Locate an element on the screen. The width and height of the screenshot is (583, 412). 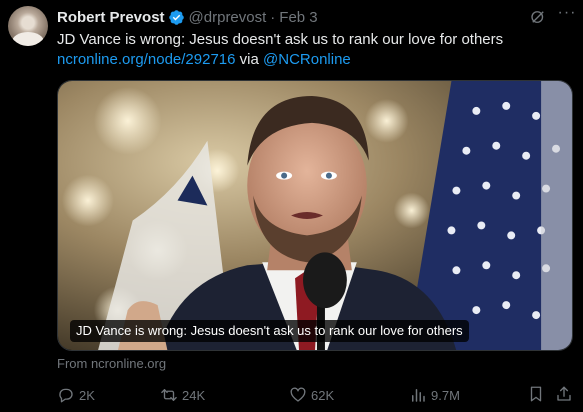
tweet-link-line: ncronline.org/node/292716 via @NCRonline is located at coordinates (315, 60).